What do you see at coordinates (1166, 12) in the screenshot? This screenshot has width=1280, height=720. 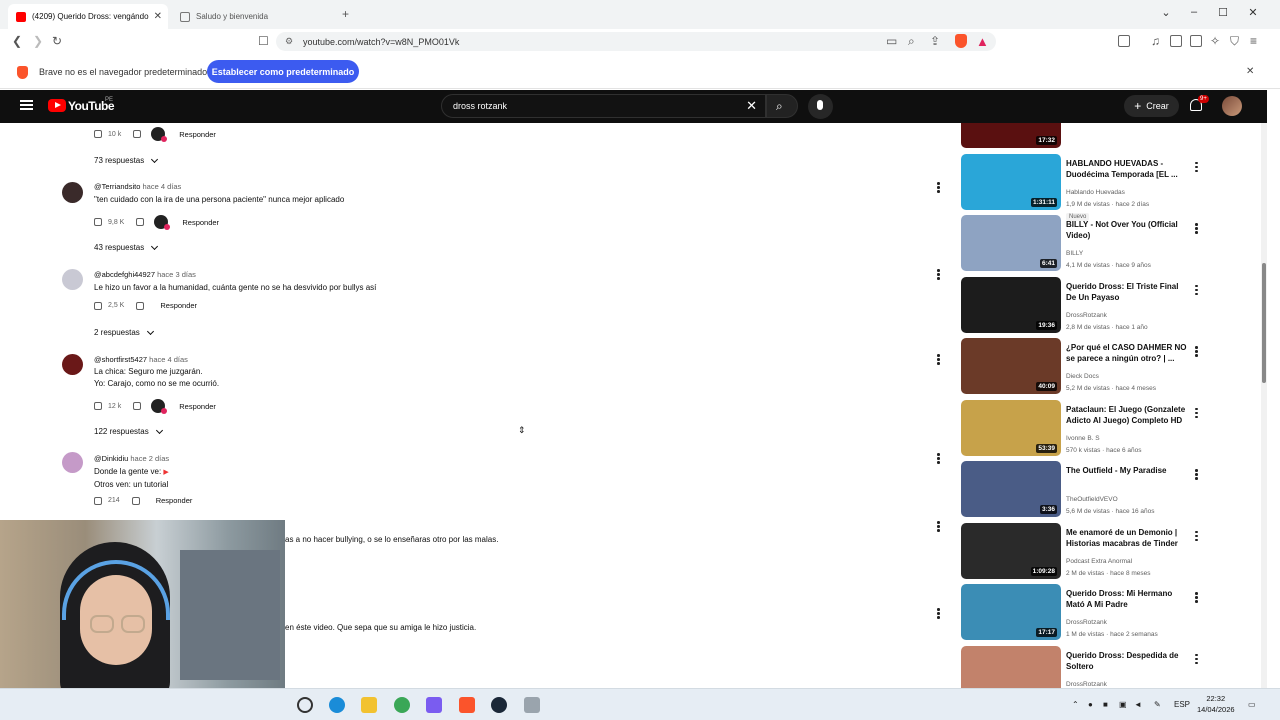 I see `tab-list-icon: ⌄` at bounding box center [1166, 12].